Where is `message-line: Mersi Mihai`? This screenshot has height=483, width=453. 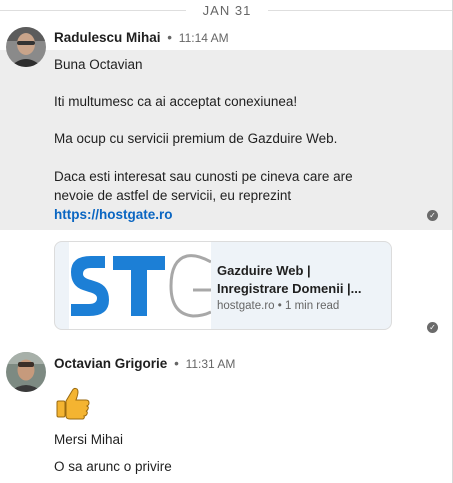
message-line: Mersi Mihai is located at coordinates (89, 439).